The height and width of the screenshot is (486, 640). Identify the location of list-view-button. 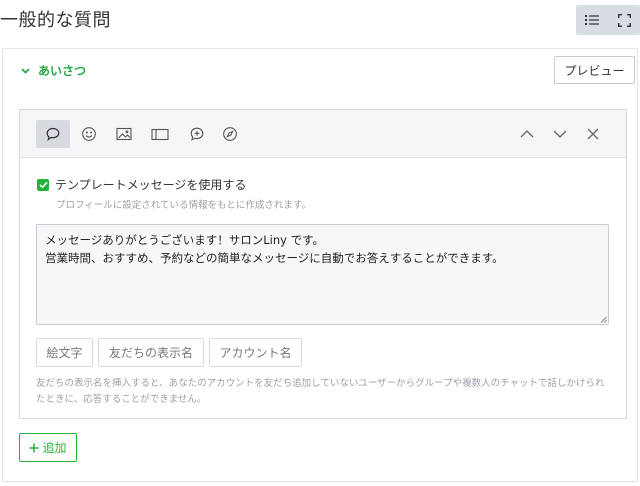
(592, 20).